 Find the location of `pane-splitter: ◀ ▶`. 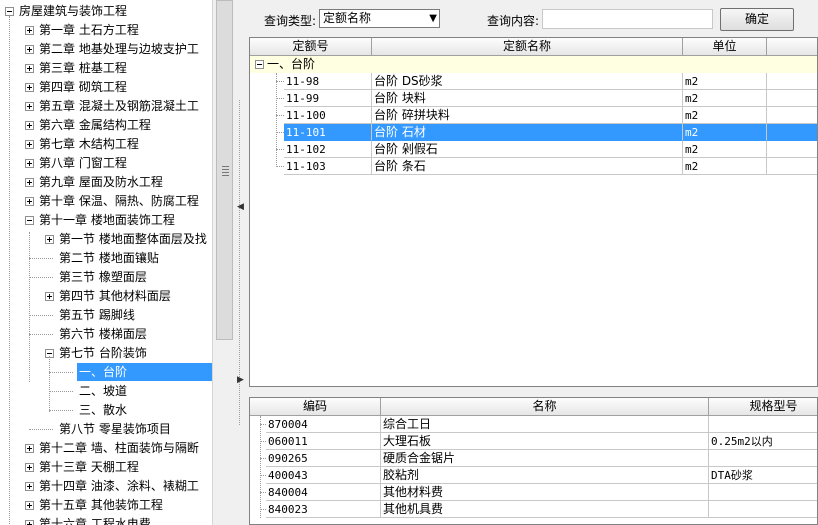

pane-splitter: ◀ ▶ is located at coordinates (240, 262).